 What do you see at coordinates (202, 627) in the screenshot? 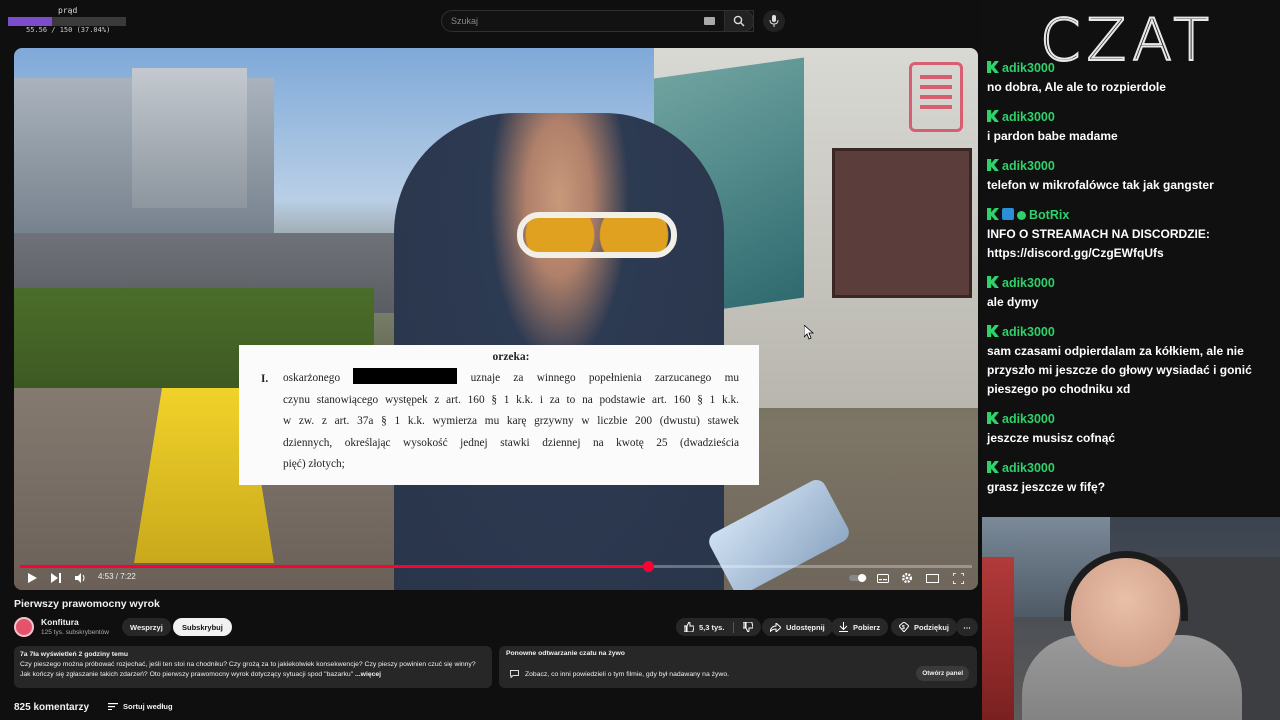
I see `subscribe-button: Subskrybuj` at bounding box center [202, 627].